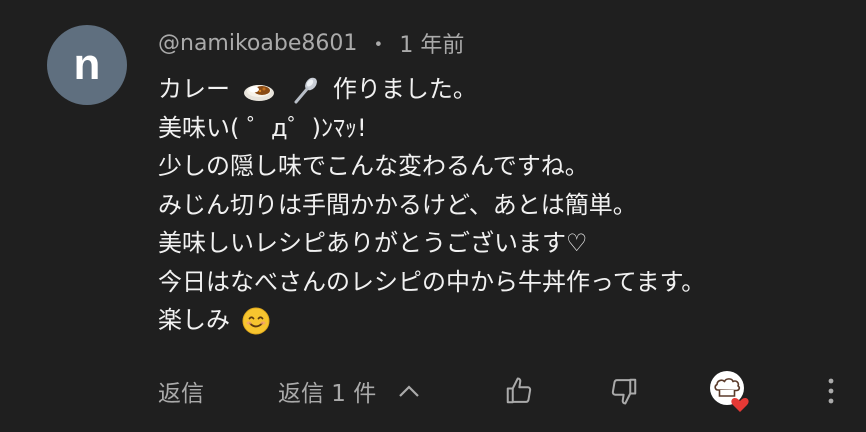 The width and height of the screenshot is (866, 432). What do you see at coordinates (259, 90) in the screenshot?
I see `curry-icon` at bounding box center [259, 90].